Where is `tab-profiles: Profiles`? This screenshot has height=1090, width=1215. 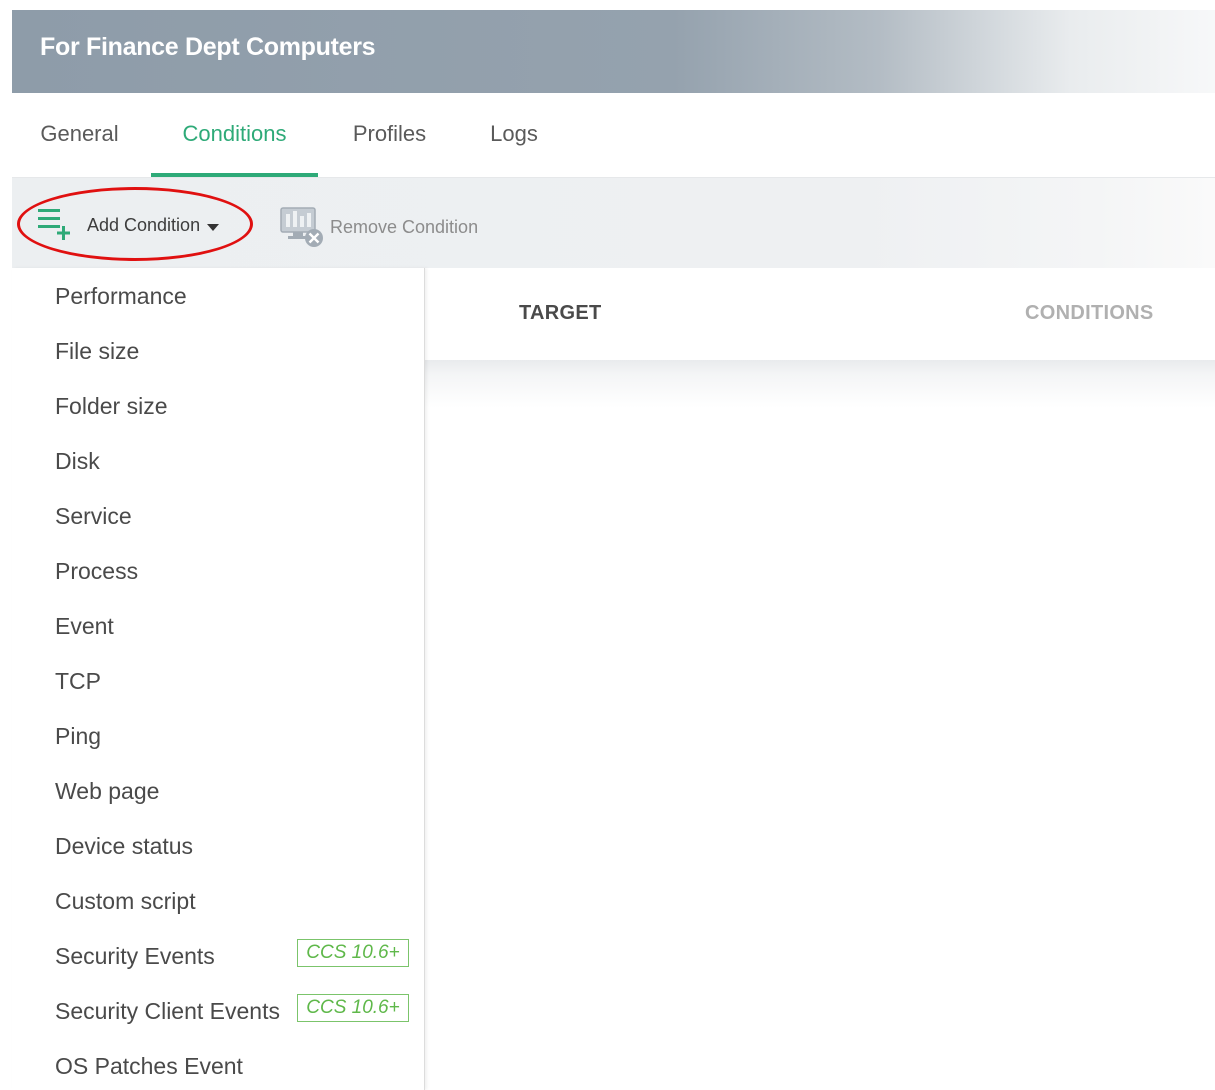 tab-profiles: Profiles is located at coordinates (389, 135).